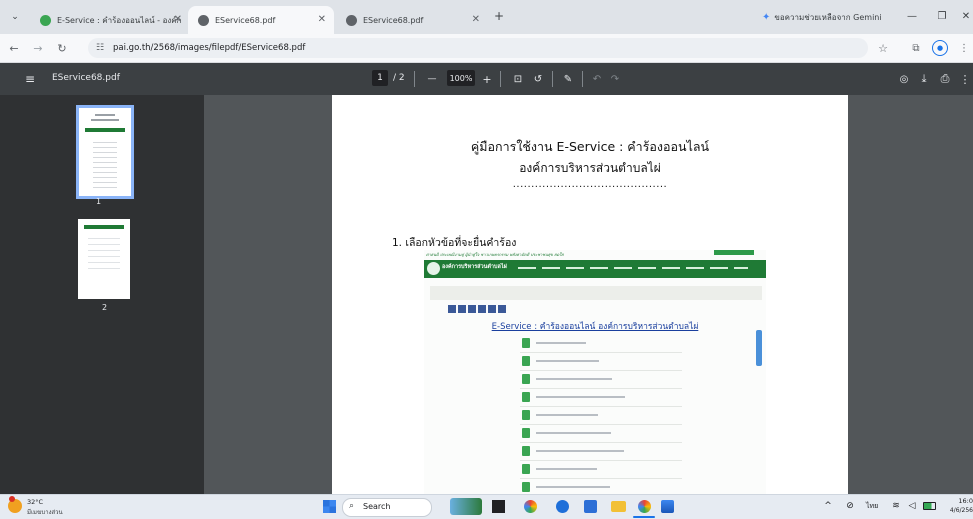 The image size is (973, 519). Describe the element at coordinates (99, 201) in the screenshot. I see `thumbnail-label: 1` at that location.